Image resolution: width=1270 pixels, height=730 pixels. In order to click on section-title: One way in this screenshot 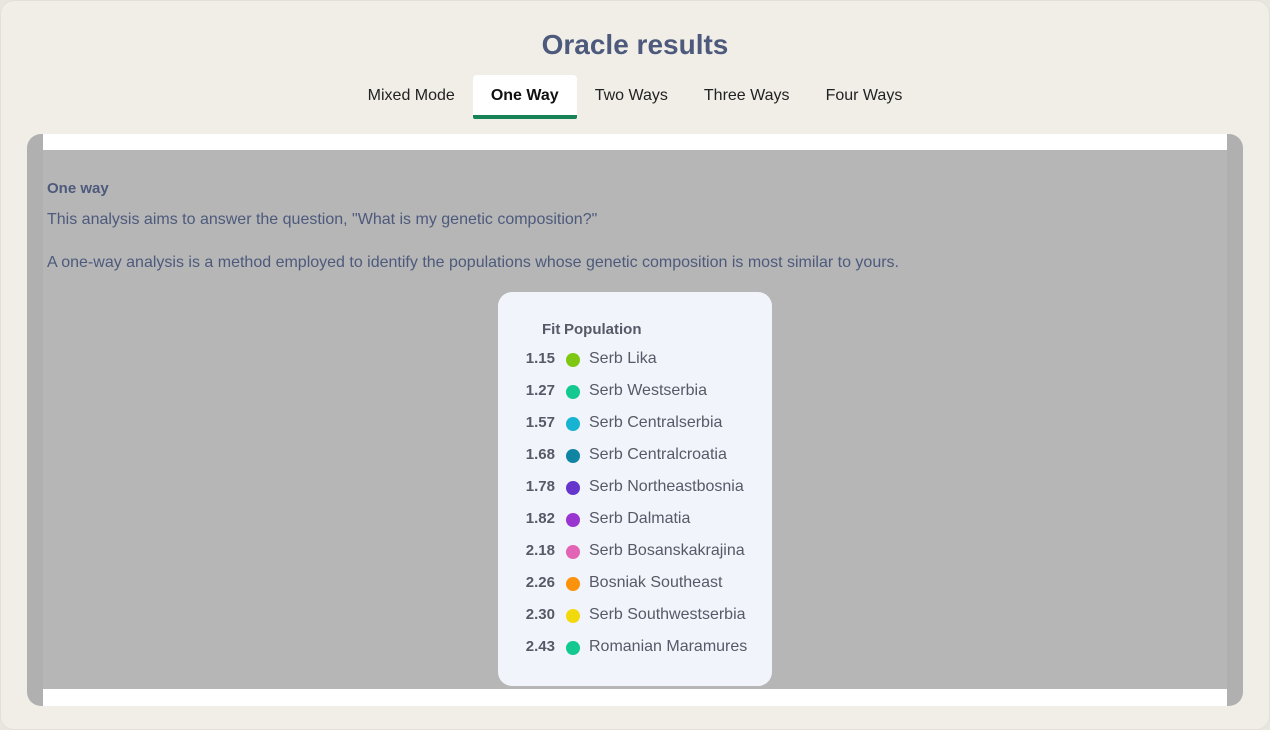, I will do `click(78, 188)`.